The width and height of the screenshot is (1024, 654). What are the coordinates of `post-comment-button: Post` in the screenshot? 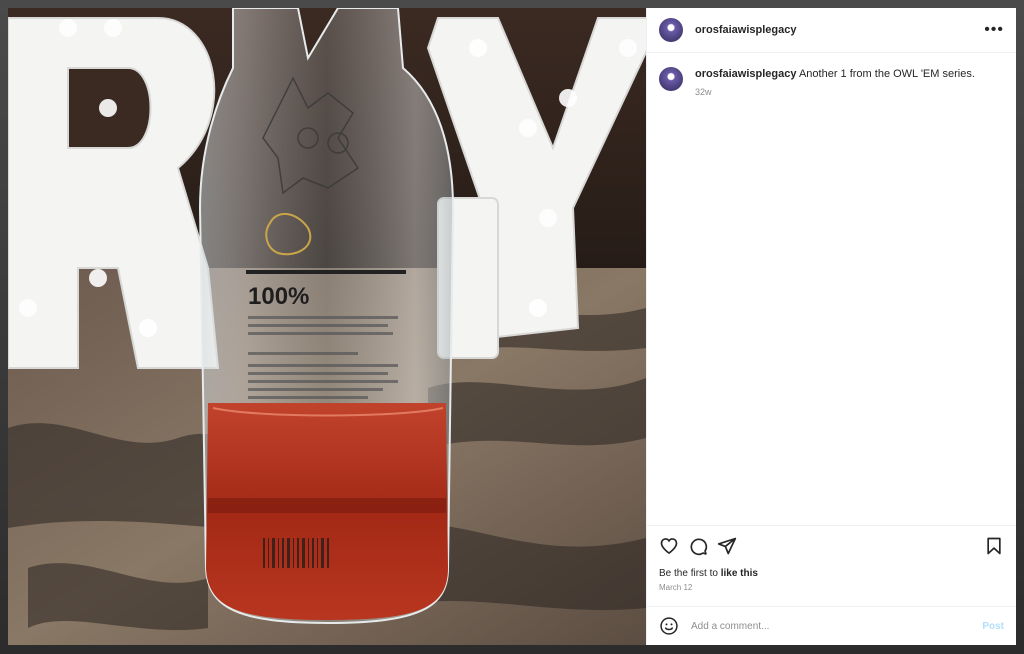 It's located at (993, 626).